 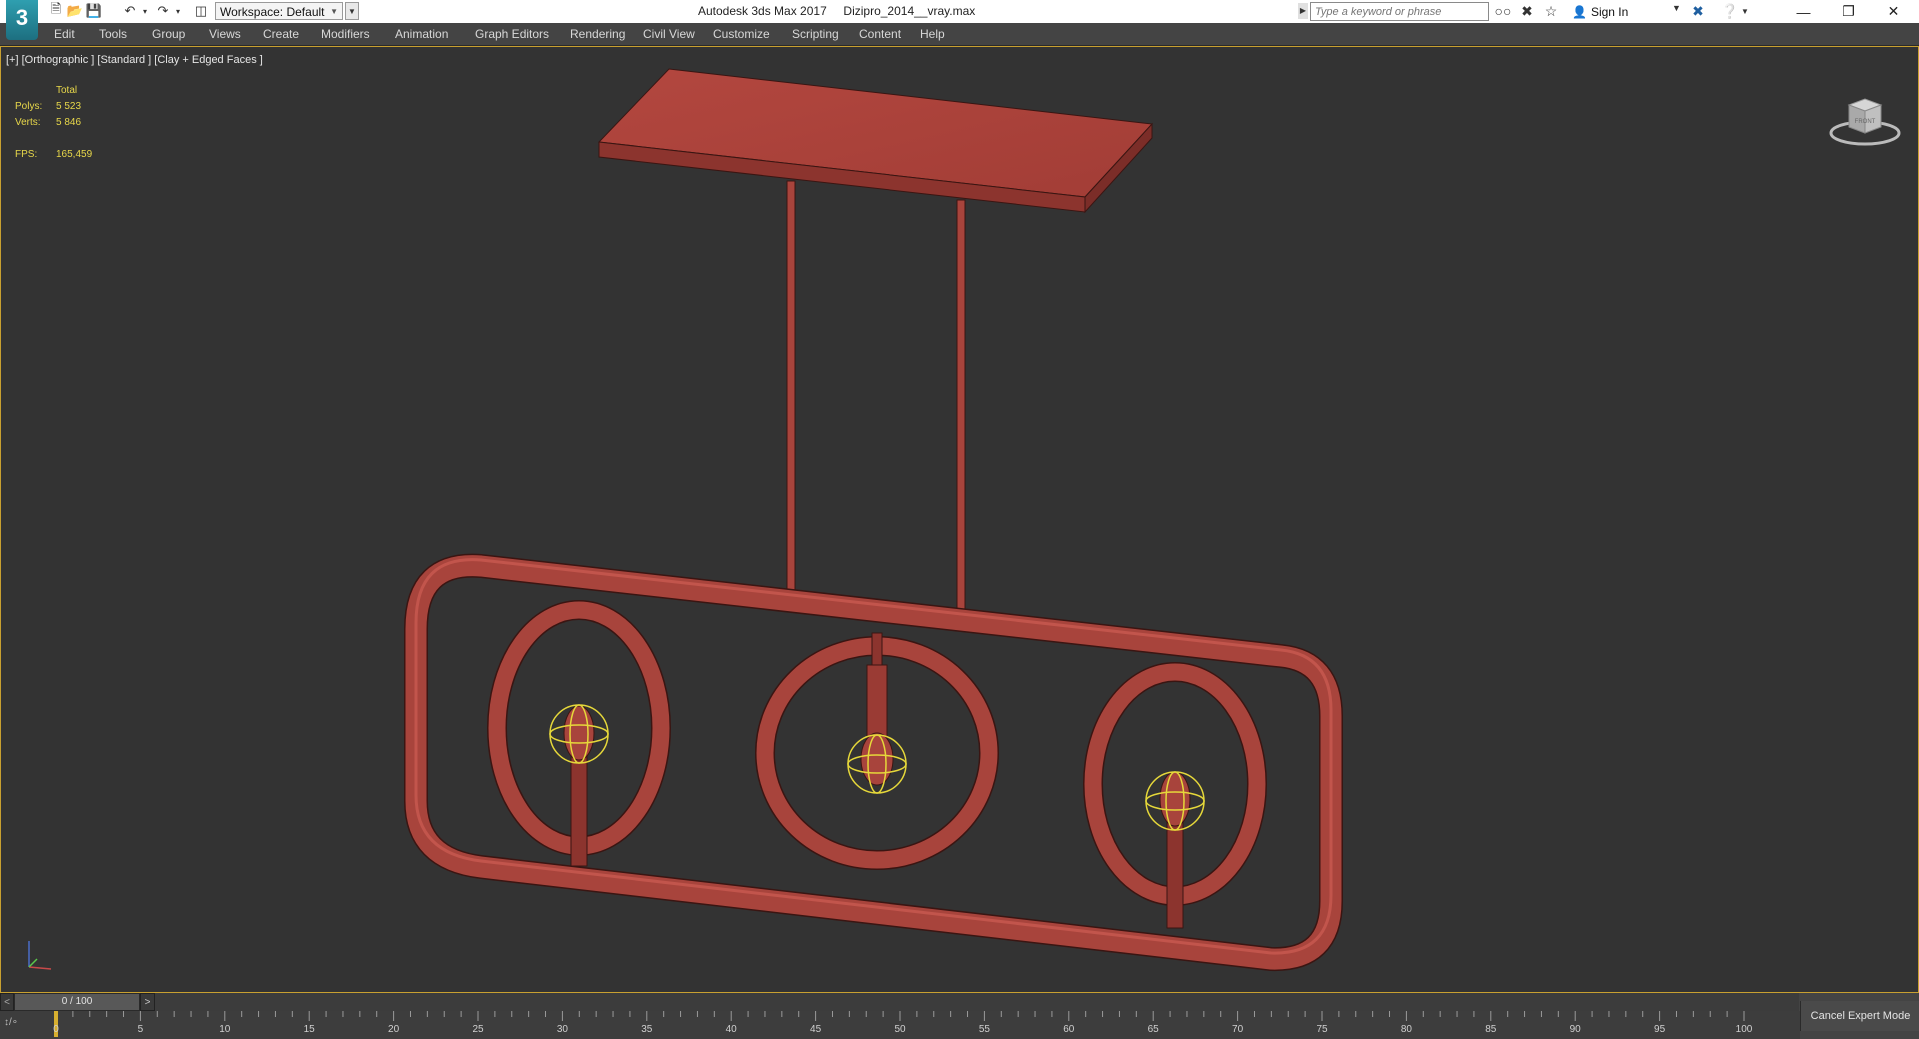 What do you see at coordinates (1859, 1016) in the screenshot?
I see `cancel-expert-mode-button: Cancel Expert Mode` at bounding box center [1859, 1016].